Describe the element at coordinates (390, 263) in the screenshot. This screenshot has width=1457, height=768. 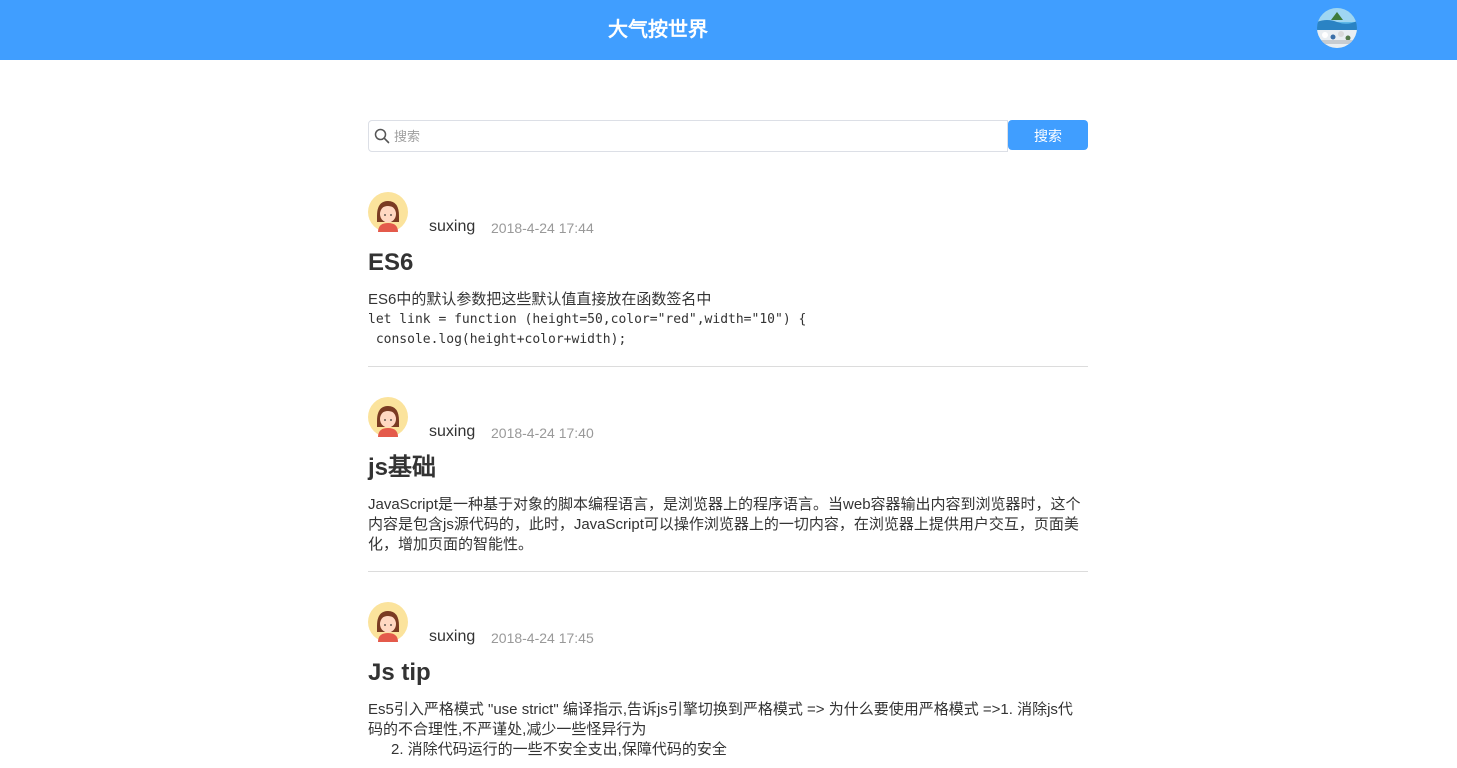
I see `post-title: ES6` at that location.